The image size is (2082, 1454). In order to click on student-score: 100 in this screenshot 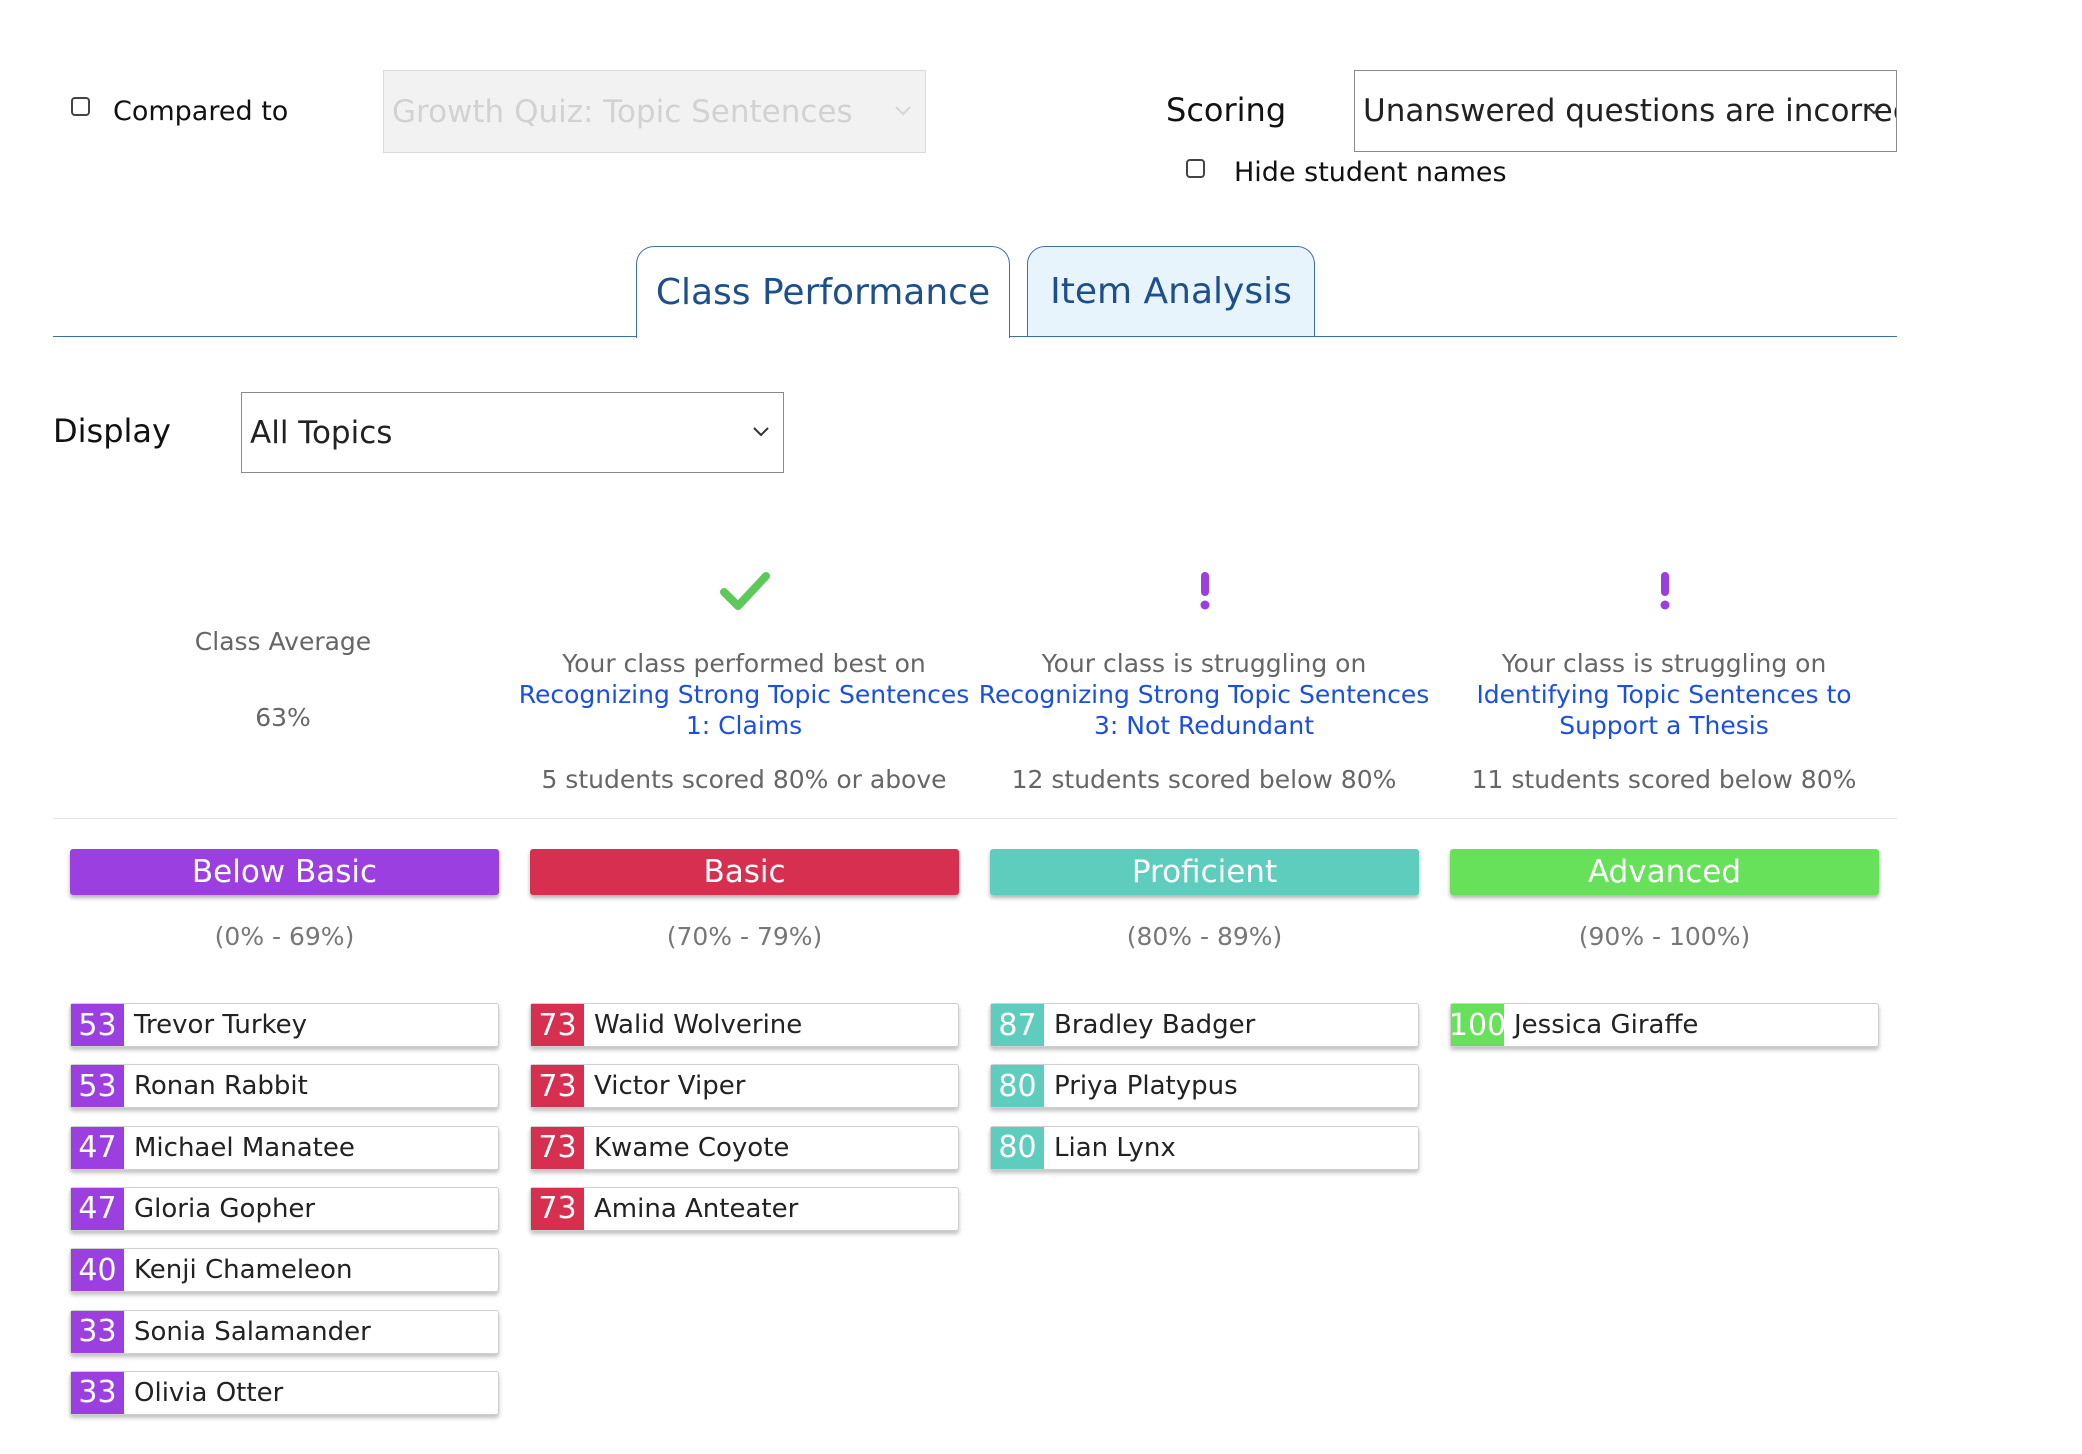, I will do `click(1477, 1025)`.